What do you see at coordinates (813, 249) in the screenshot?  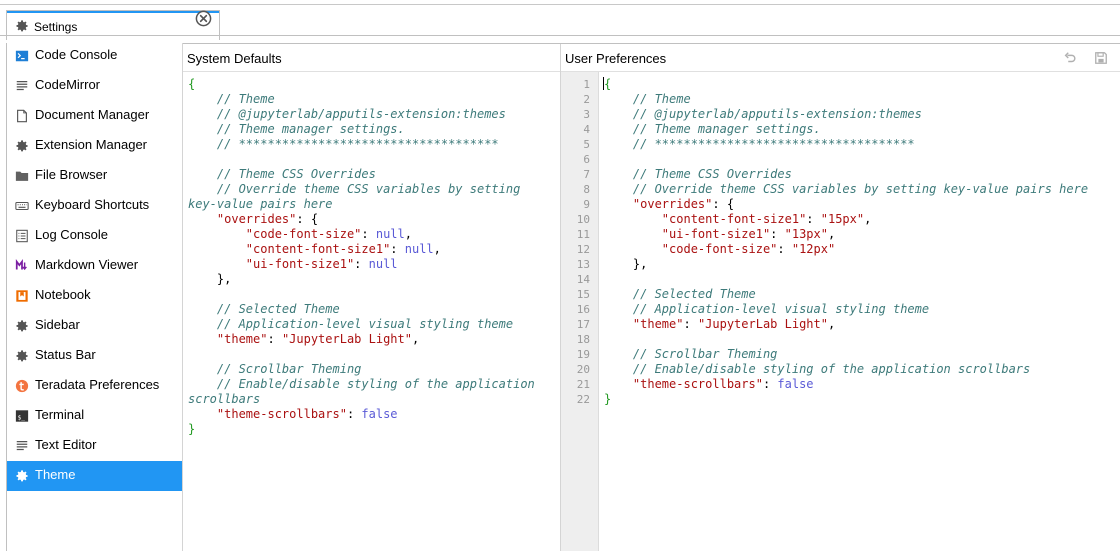 I see `code-token-str: "12px"` at bounding box center [813, 249].